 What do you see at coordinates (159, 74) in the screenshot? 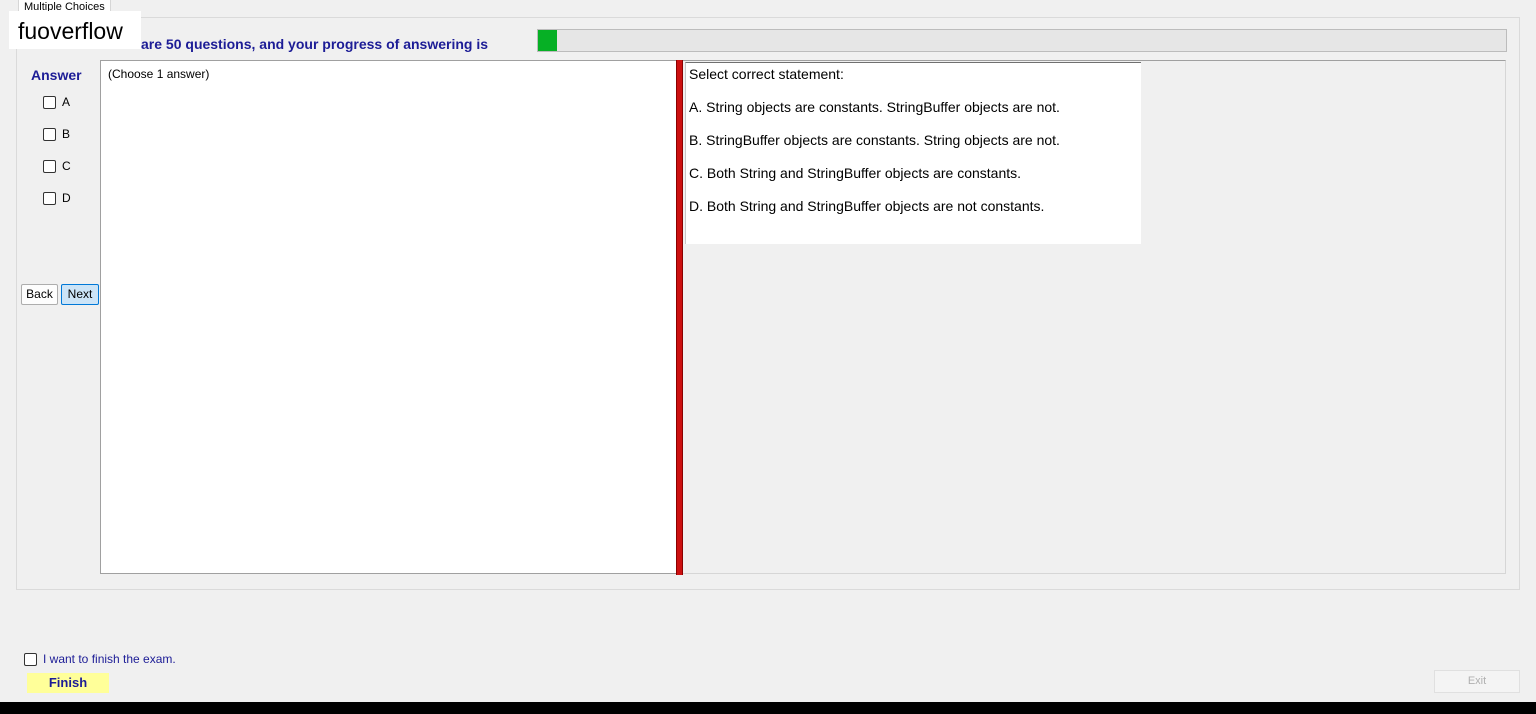
I see `choose-instruction: (Choose 1 answer)` at bounding box center [159, 74].